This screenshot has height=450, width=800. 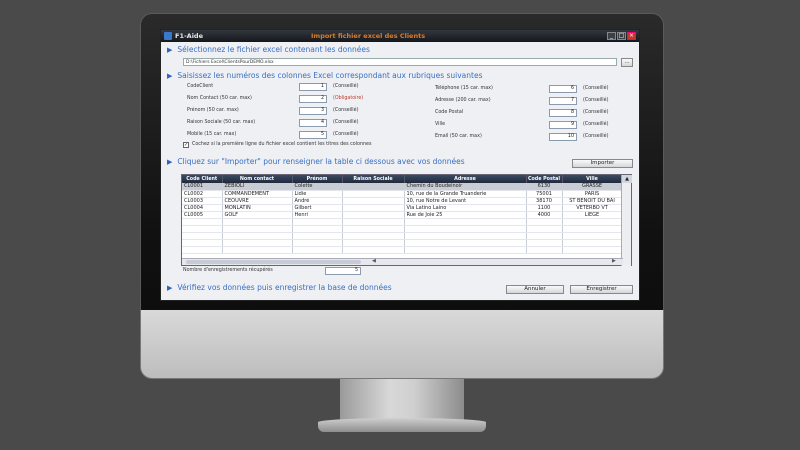 What do you see at coordinates (343, 271) in the screenshot?
I see `record-count-field: 5` at bounding box center [343, 271].